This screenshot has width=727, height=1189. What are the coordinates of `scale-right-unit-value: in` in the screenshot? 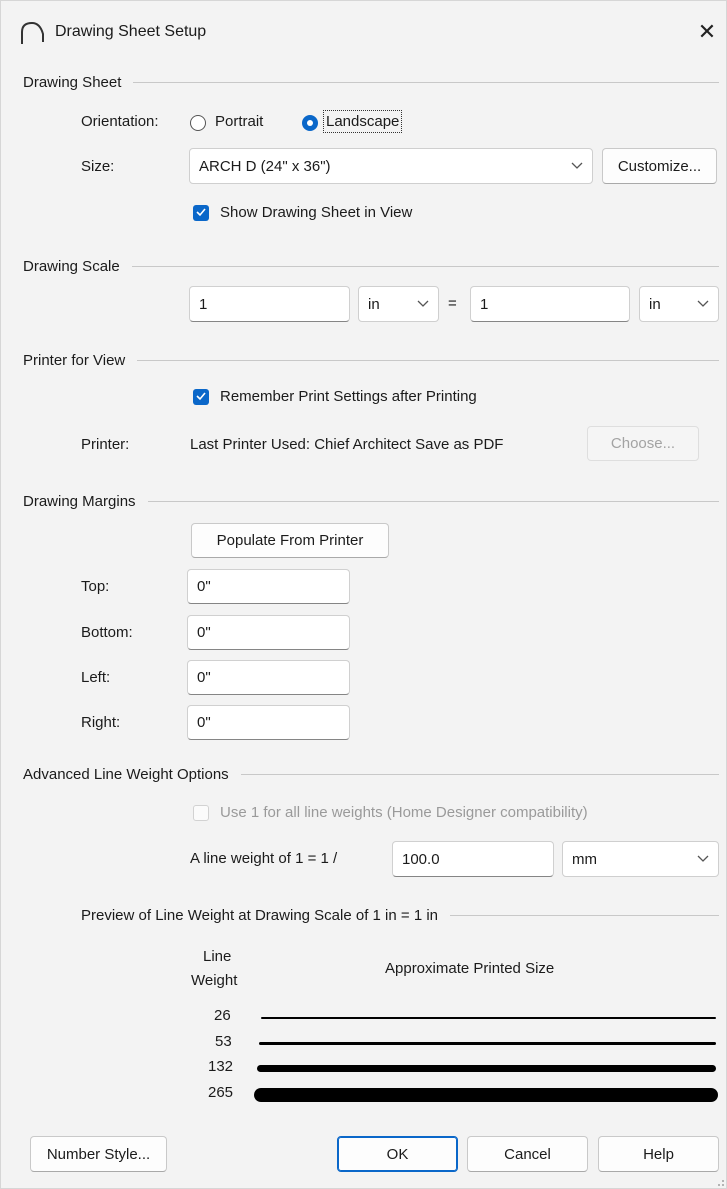 It's located at (655, 304).